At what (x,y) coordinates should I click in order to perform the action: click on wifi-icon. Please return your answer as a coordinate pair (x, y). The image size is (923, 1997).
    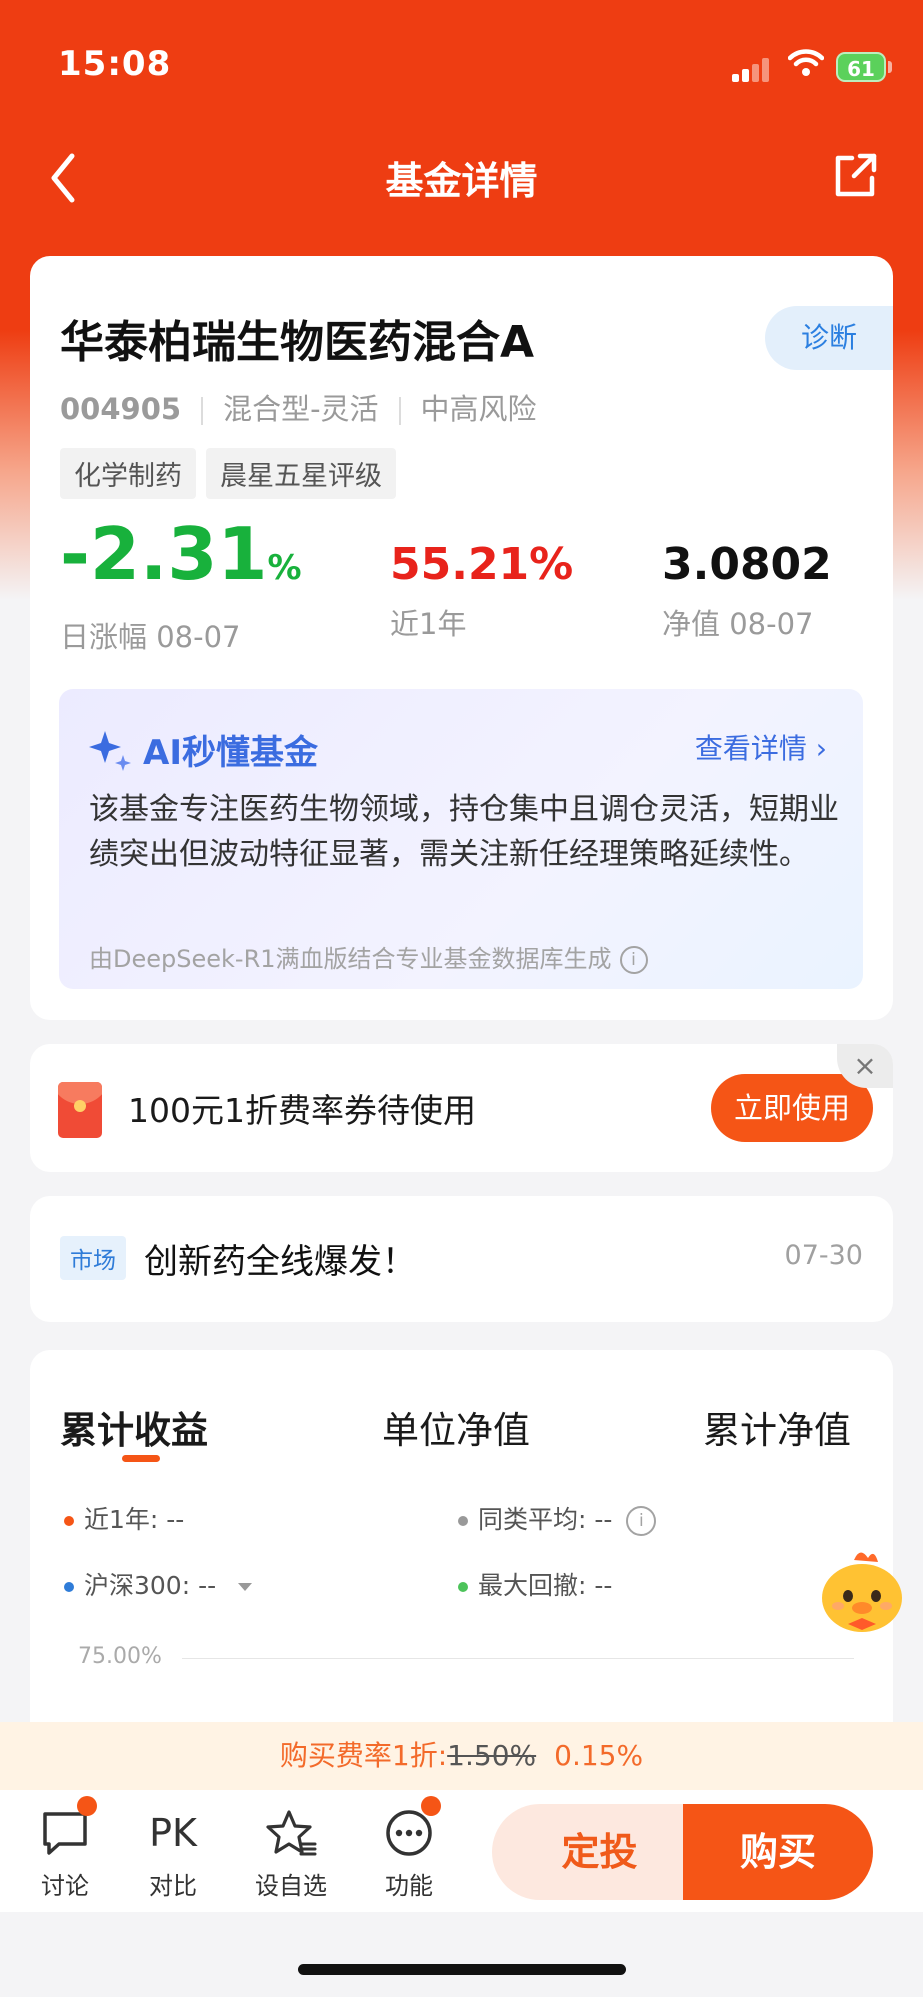
    Looking at the image, I should click on (806, 62).